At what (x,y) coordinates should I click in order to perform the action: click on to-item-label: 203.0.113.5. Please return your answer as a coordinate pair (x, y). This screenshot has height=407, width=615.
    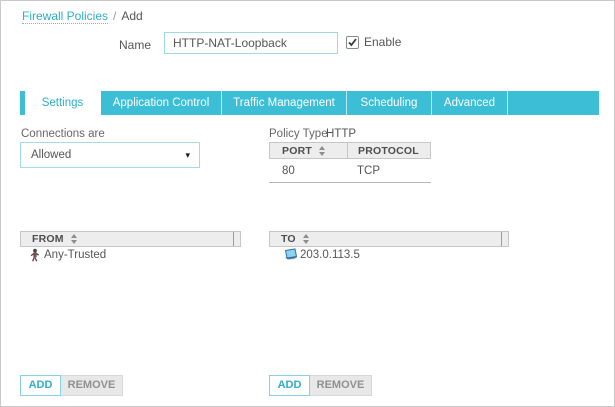
    Looking at the image, I should click on (330, 255).